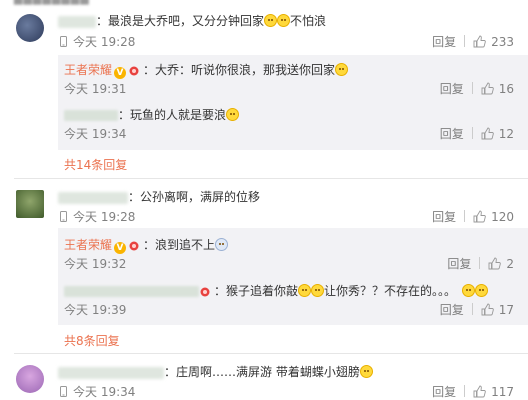 This screenshot has height=400, width=528. I want to click on comment-meta: 今天 19:34, so click(96, 391).